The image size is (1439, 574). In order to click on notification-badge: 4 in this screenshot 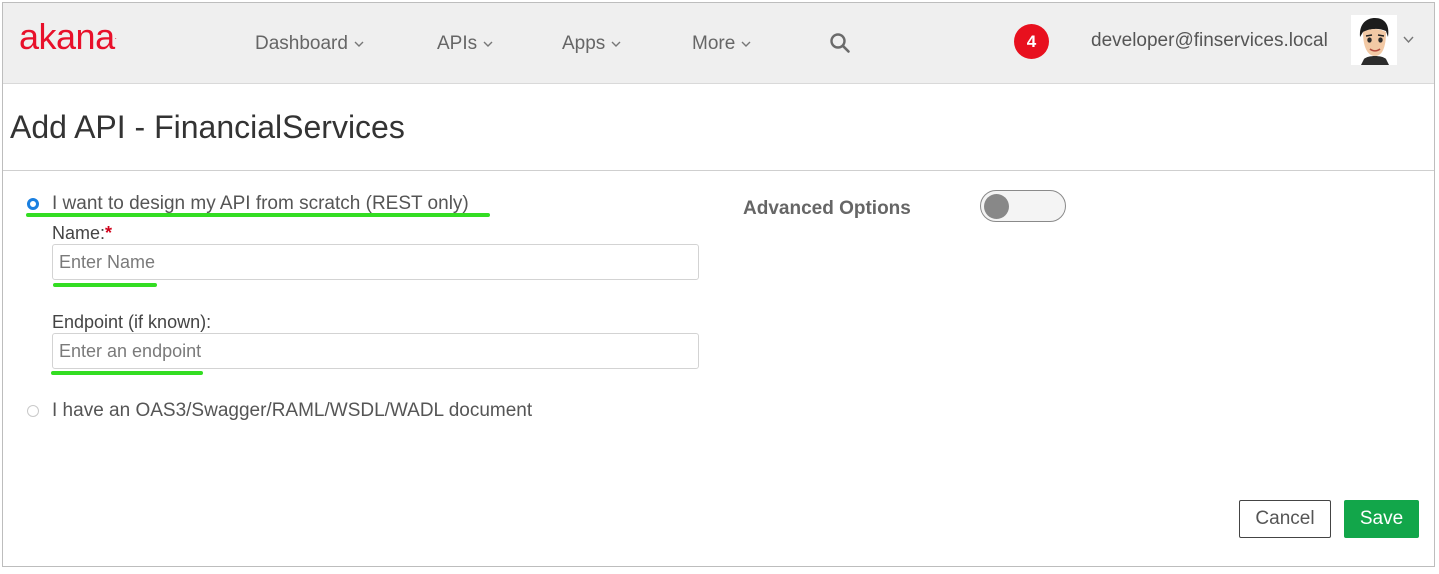, I will do `click(1031, 41)`.